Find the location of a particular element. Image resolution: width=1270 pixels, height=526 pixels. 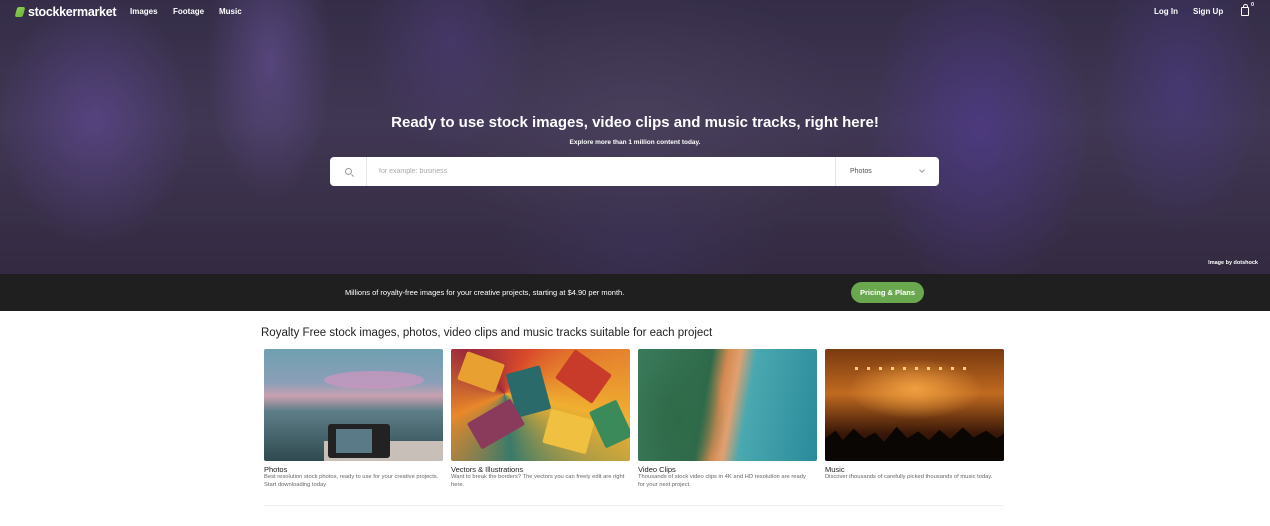

card-title: Vectors & Illustrations is located at coordinates (540, 469).